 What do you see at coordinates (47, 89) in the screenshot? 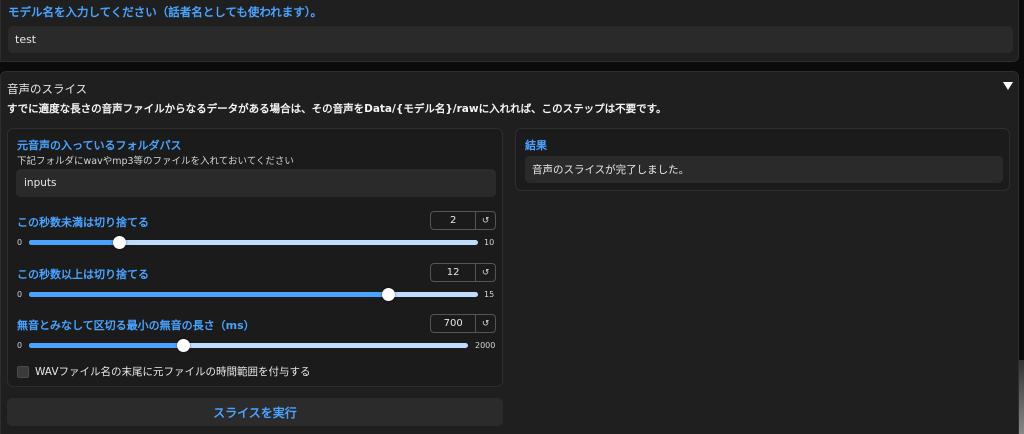
I see `slice-panel-title: 音声のスライス` at bounding box center [47, 89].